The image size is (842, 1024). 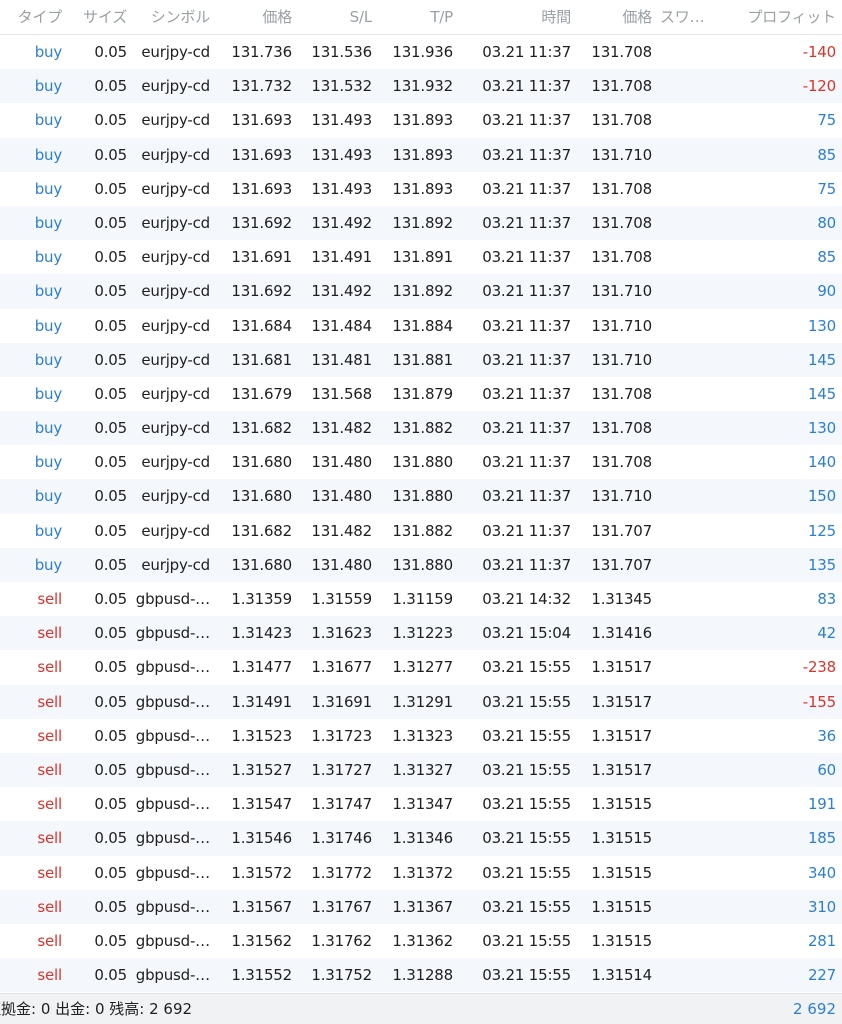 I want to click on open-price-cell: 131.736, so click(x=261, y=52).